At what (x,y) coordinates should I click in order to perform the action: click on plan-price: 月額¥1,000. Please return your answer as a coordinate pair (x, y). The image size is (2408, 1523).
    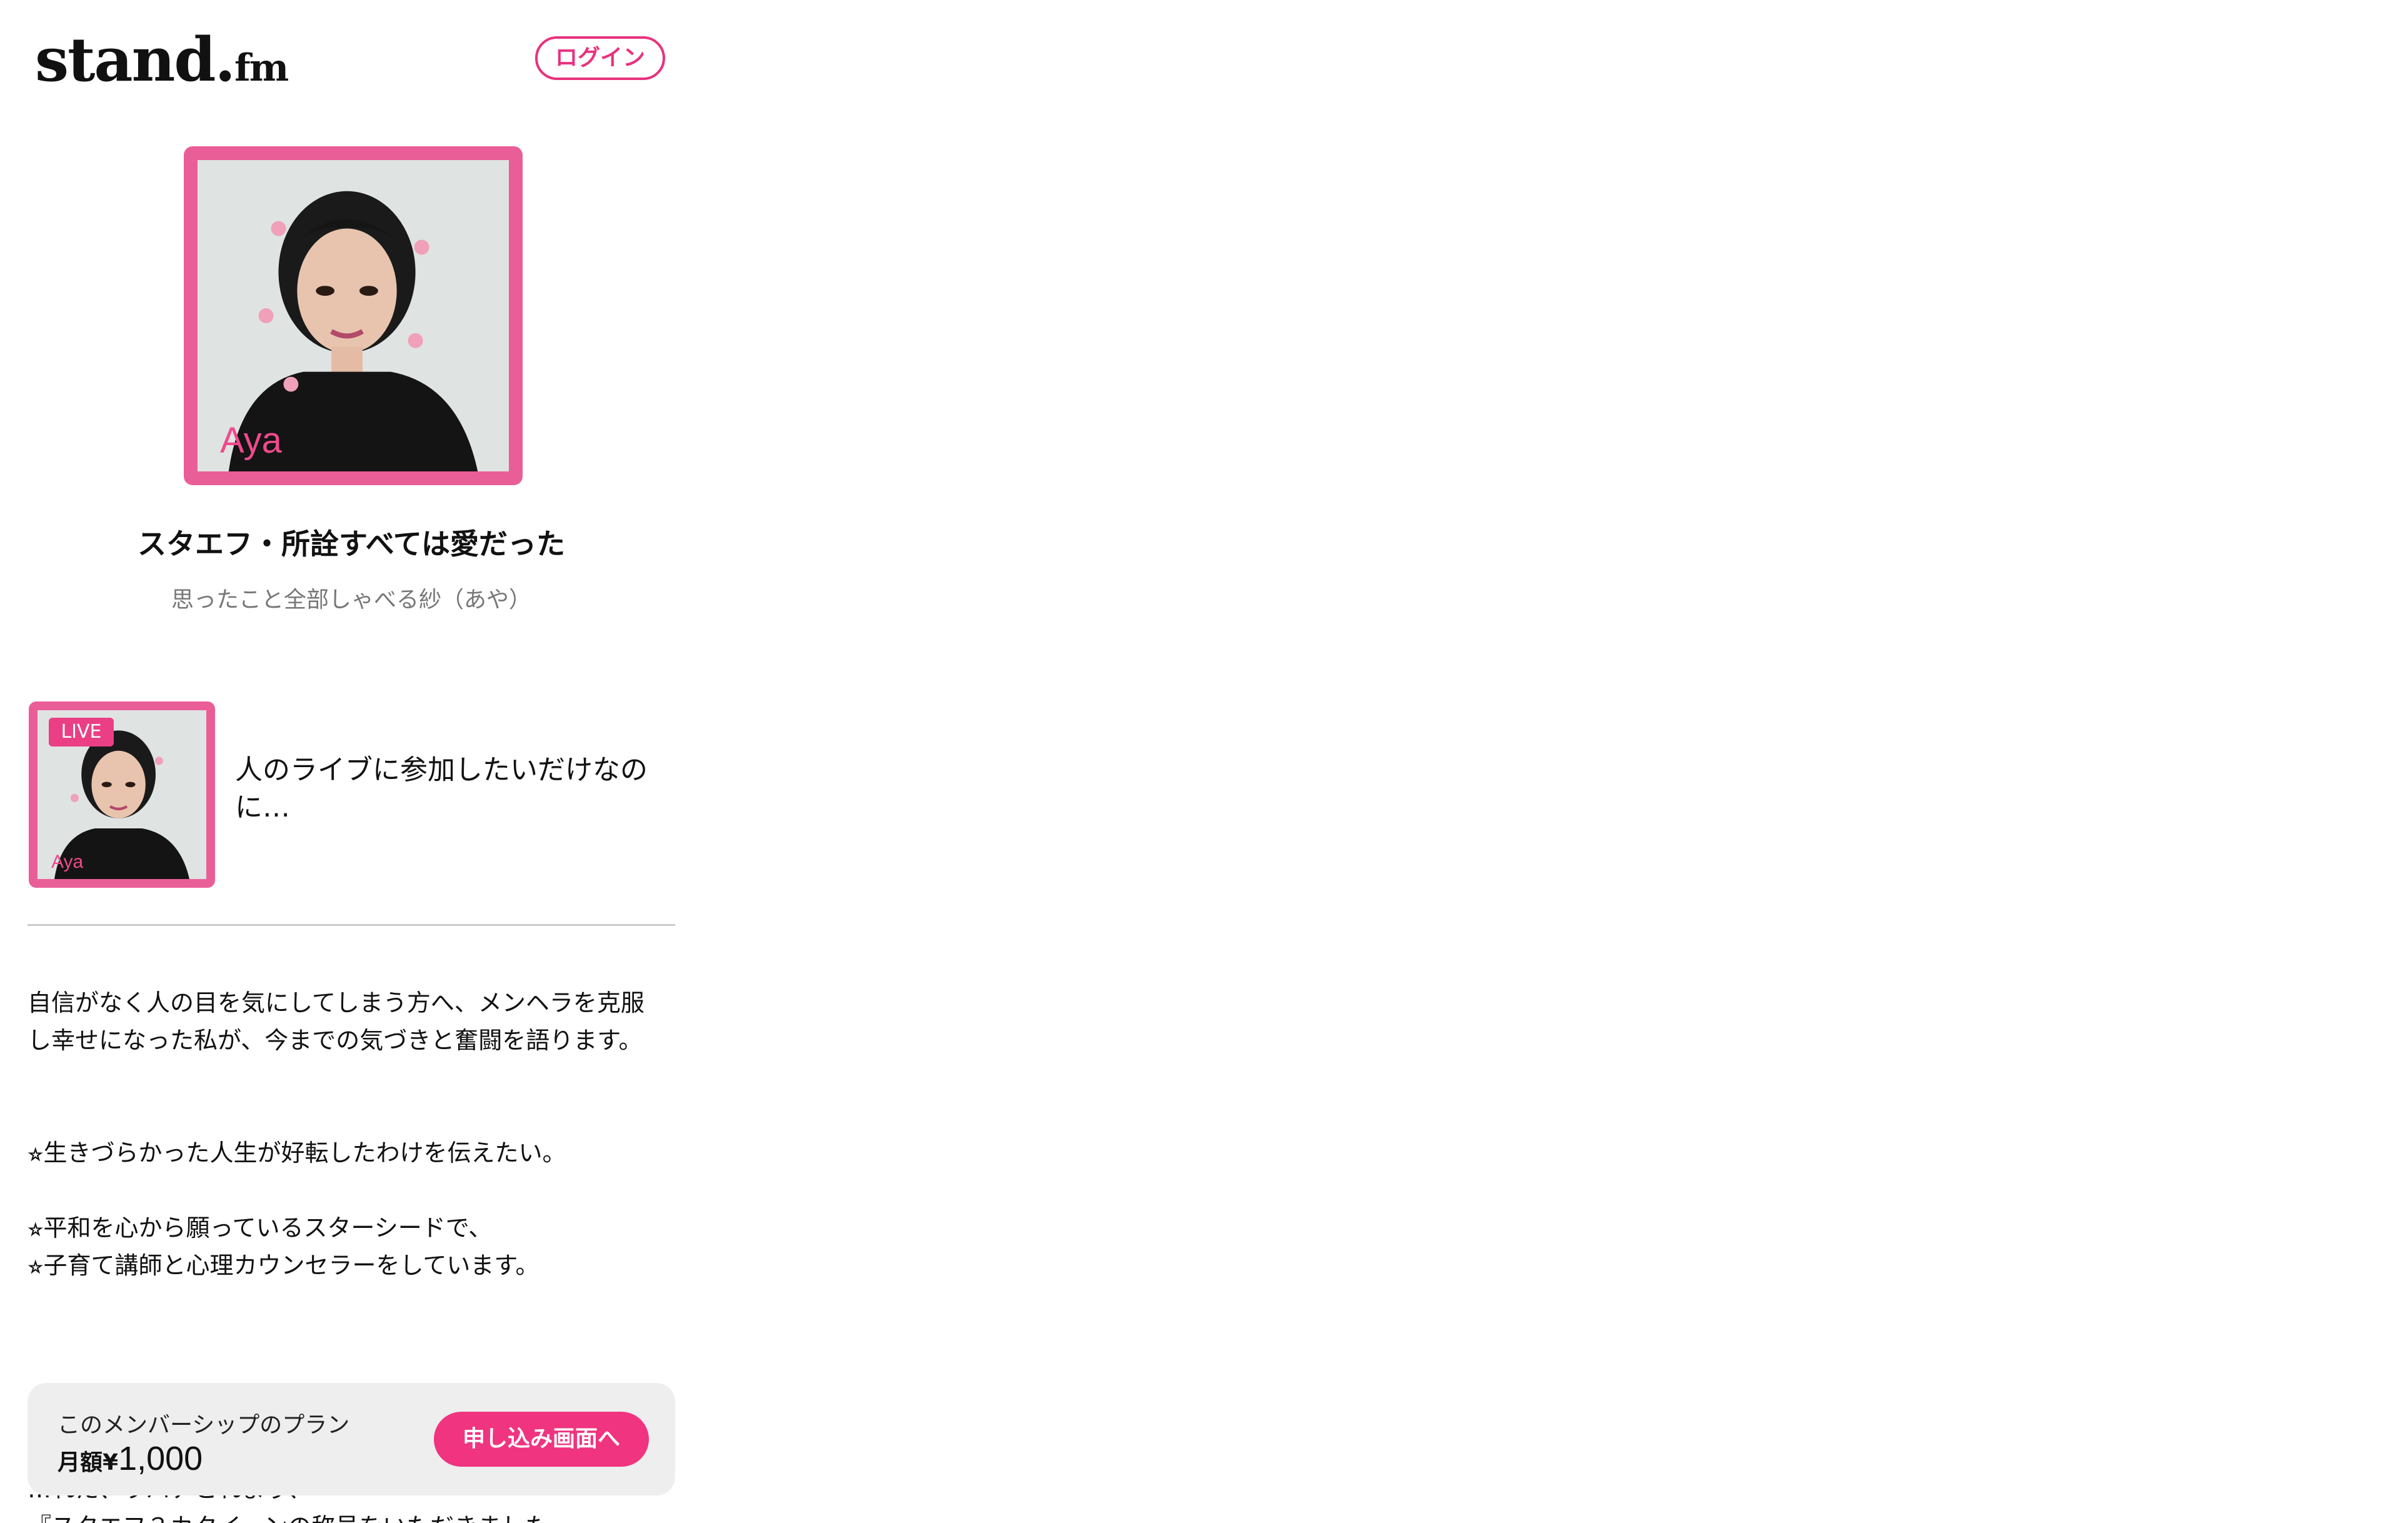
    Looking at the image, I should click on (130, 1458).